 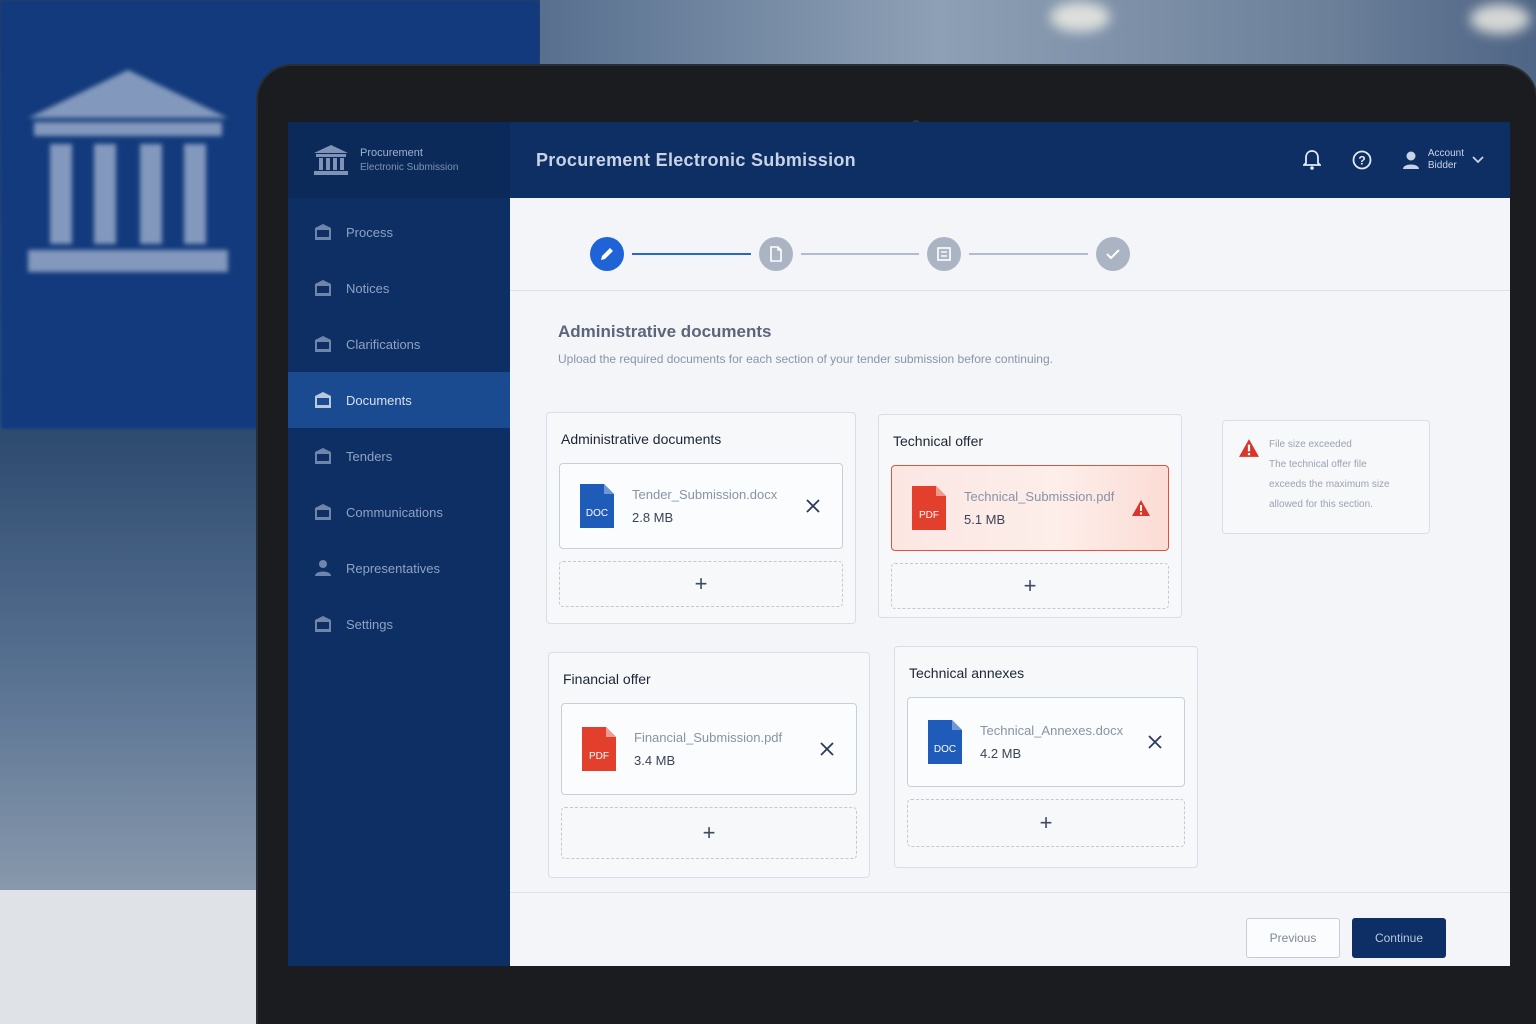 What do you see at coordinates (1113, 254) in the screenshot?
I see `step-confirm` at bounding box center [1113, 254].